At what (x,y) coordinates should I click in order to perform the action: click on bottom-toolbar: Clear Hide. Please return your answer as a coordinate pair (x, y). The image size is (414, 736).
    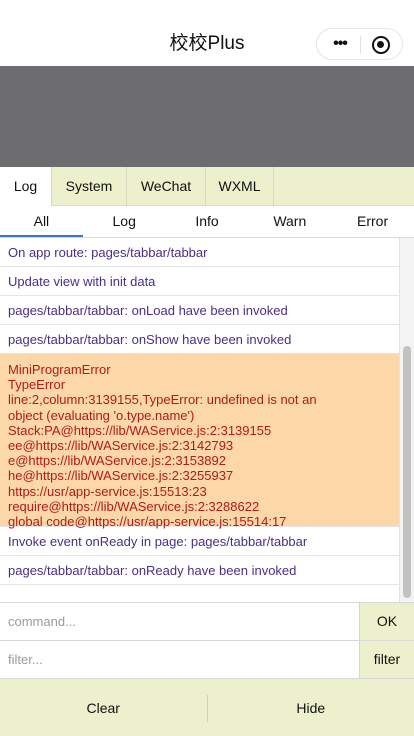
    Looking at the image, I should click on (207, 707).